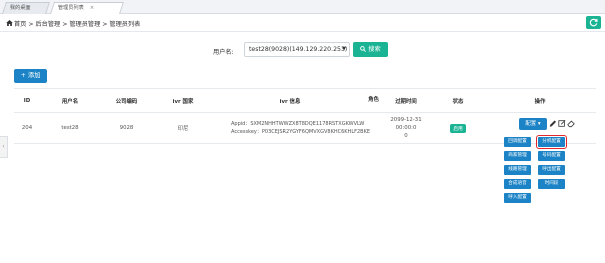 This screenshot has height=263, width=605. I want to click on cell-role, so click(373, 128).